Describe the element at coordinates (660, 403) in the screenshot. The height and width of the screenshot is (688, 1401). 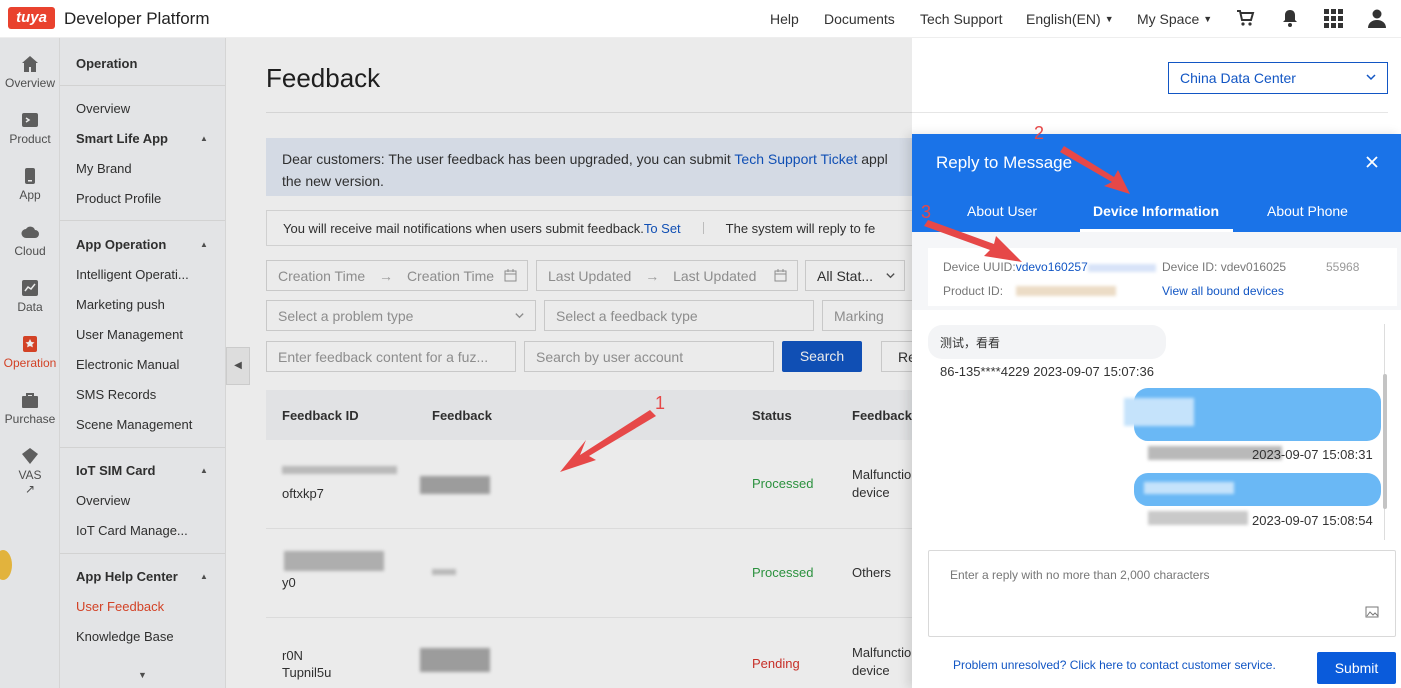
I see `annotation-label-1: 1` at that location.